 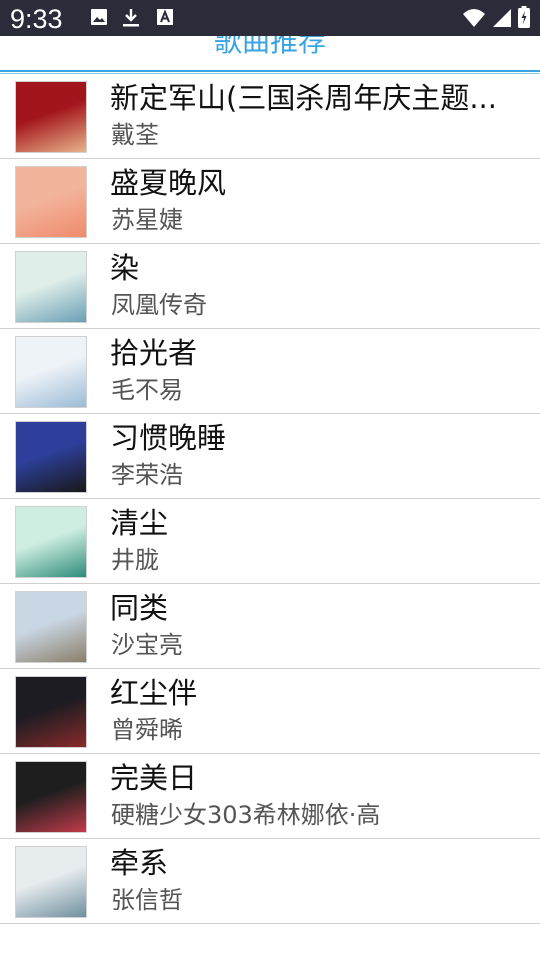 I want to click on song-list-item: 清尘 井胧, so click(x=270, y=541).